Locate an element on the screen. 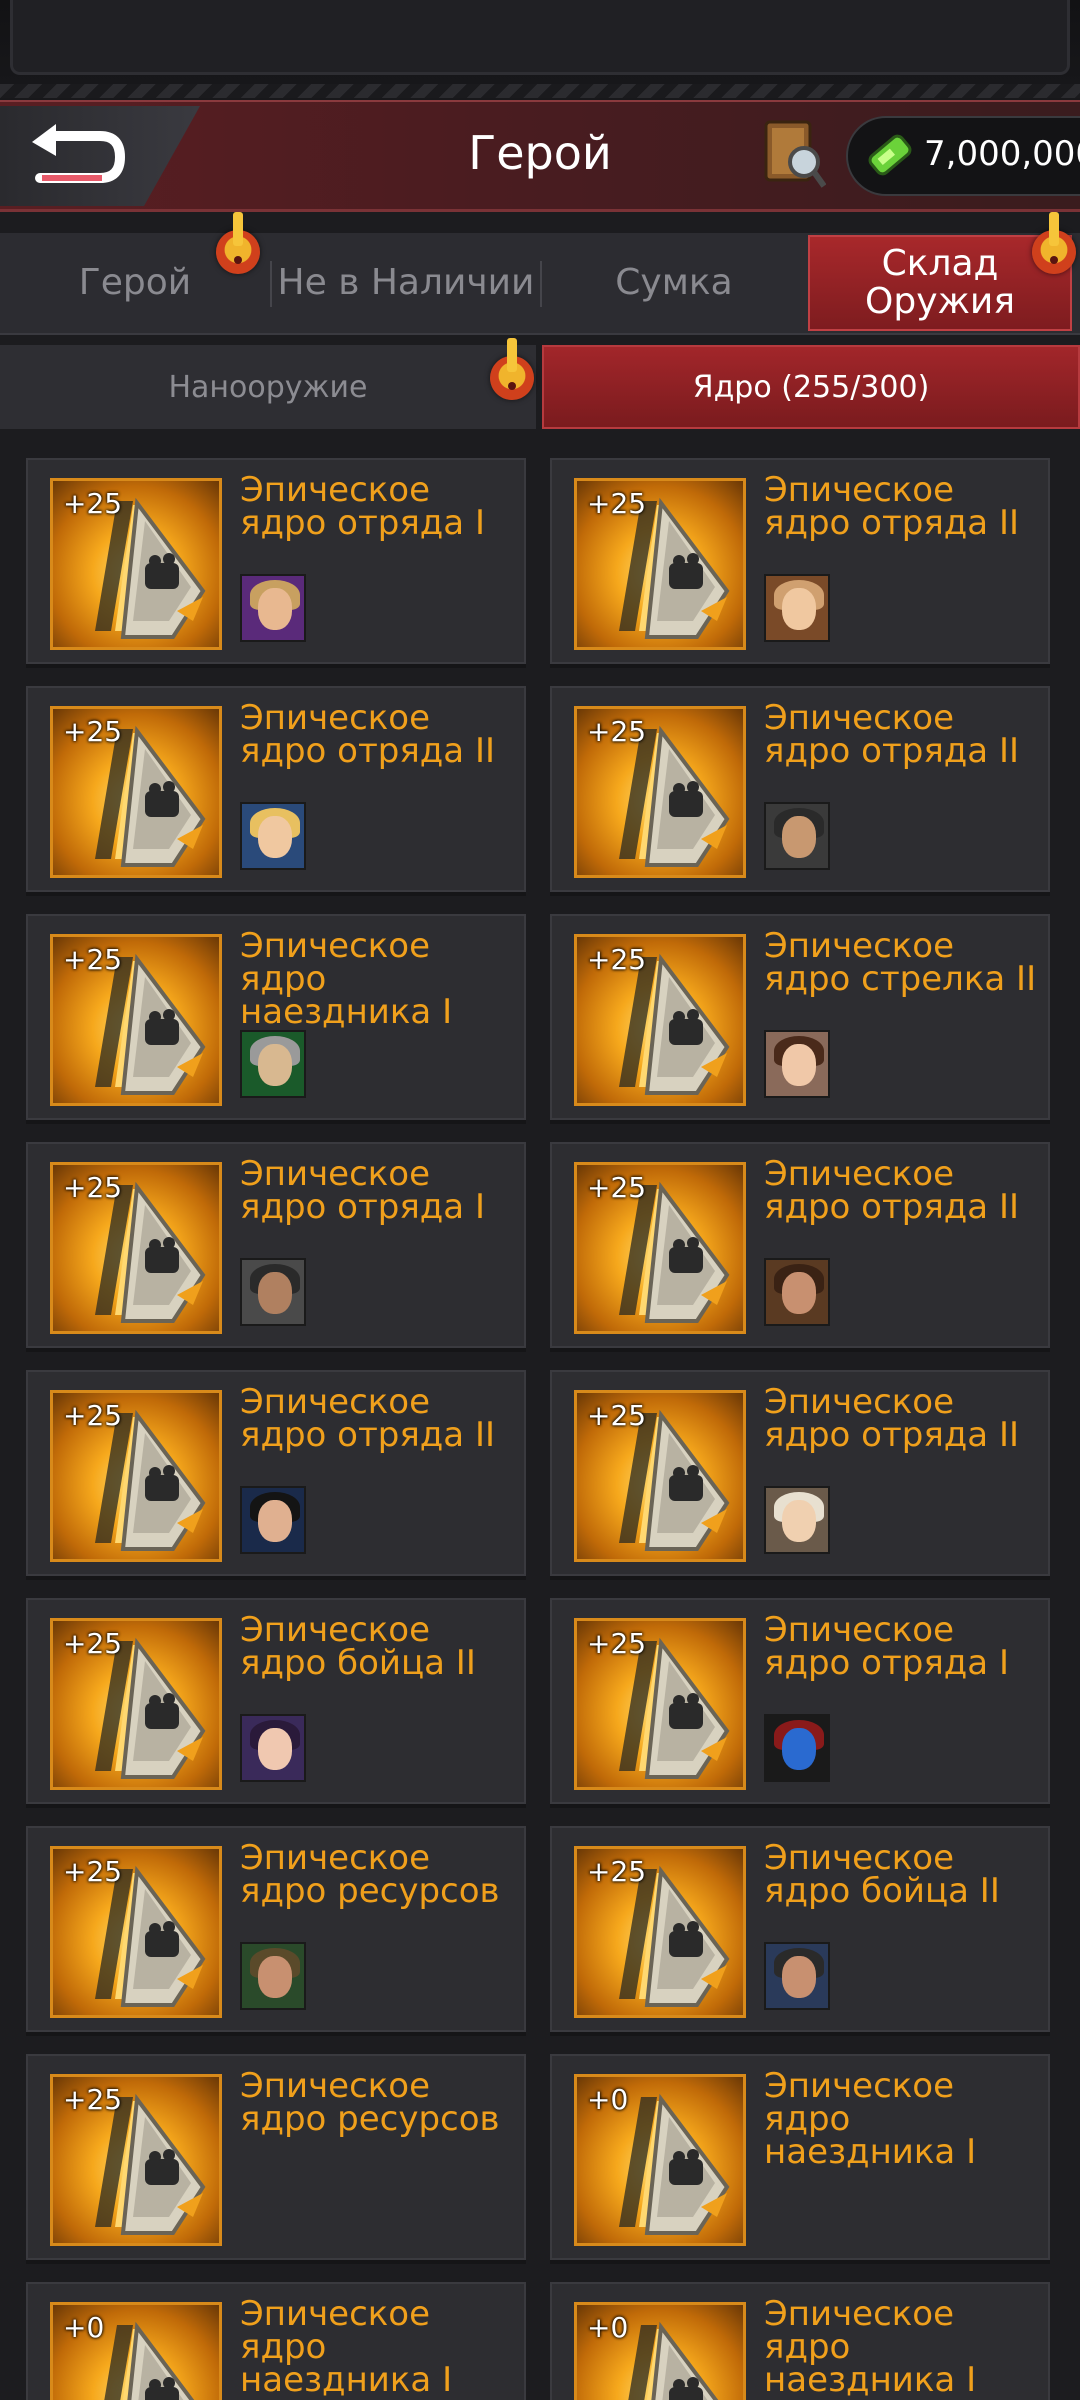 This screenshot has width=1080, height=2400. male-hero-avatar-mask-green is located at coordinates (273, 1064).